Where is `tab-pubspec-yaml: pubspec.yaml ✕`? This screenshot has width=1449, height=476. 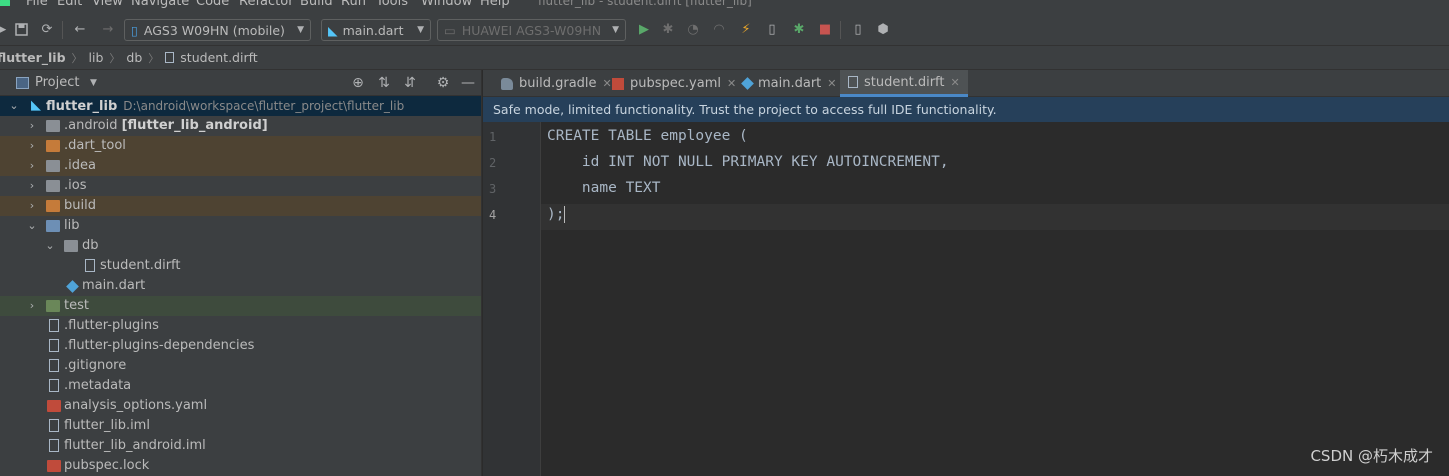
tab-pubspec-yaml: pubspec.yaml ✕ is located at coordinates (674, 83).